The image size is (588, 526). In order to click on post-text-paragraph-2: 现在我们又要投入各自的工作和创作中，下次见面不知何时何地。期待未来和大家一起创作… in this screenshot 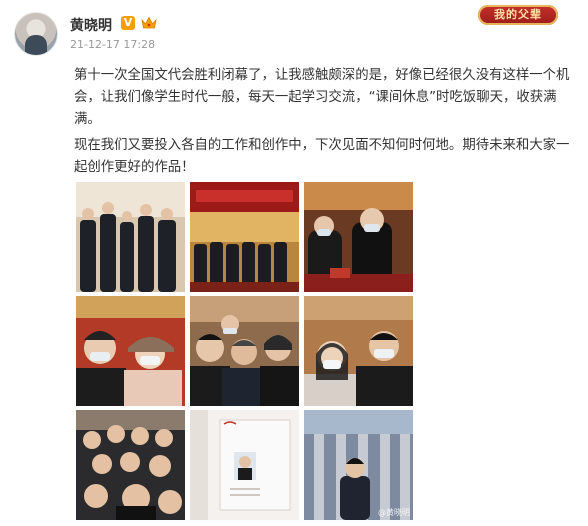, I will do `click(322, 156)`.